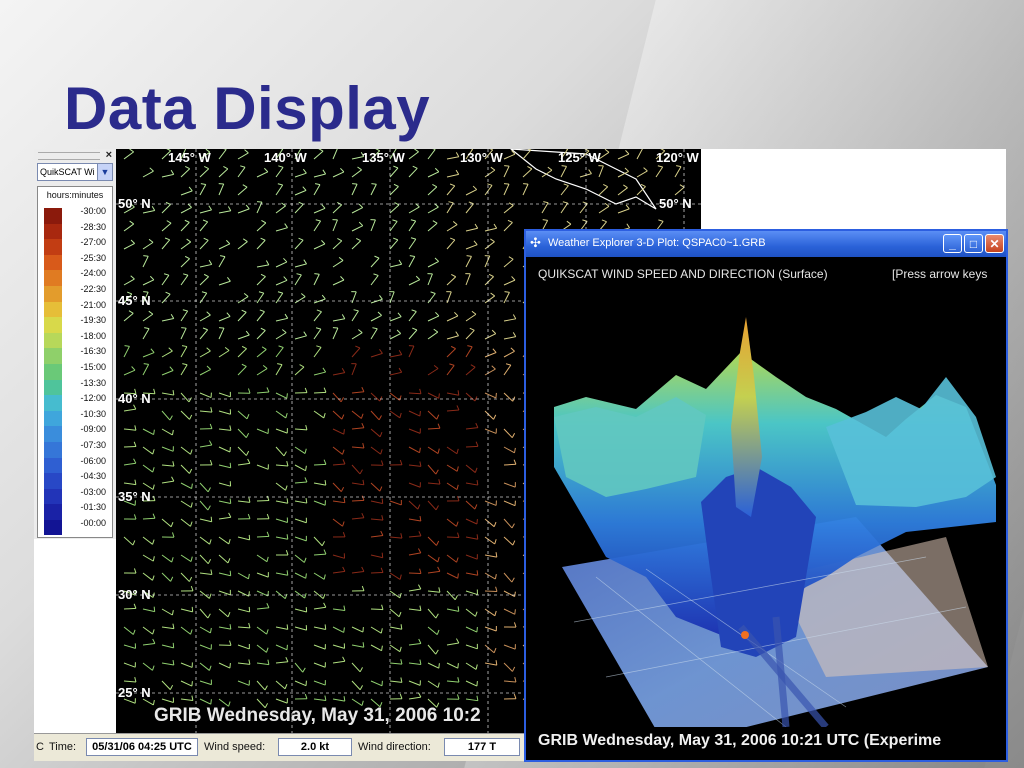 This screenshot has width=1024, height=768. I want to click on legend-label: -10:30, so click(93, 413).